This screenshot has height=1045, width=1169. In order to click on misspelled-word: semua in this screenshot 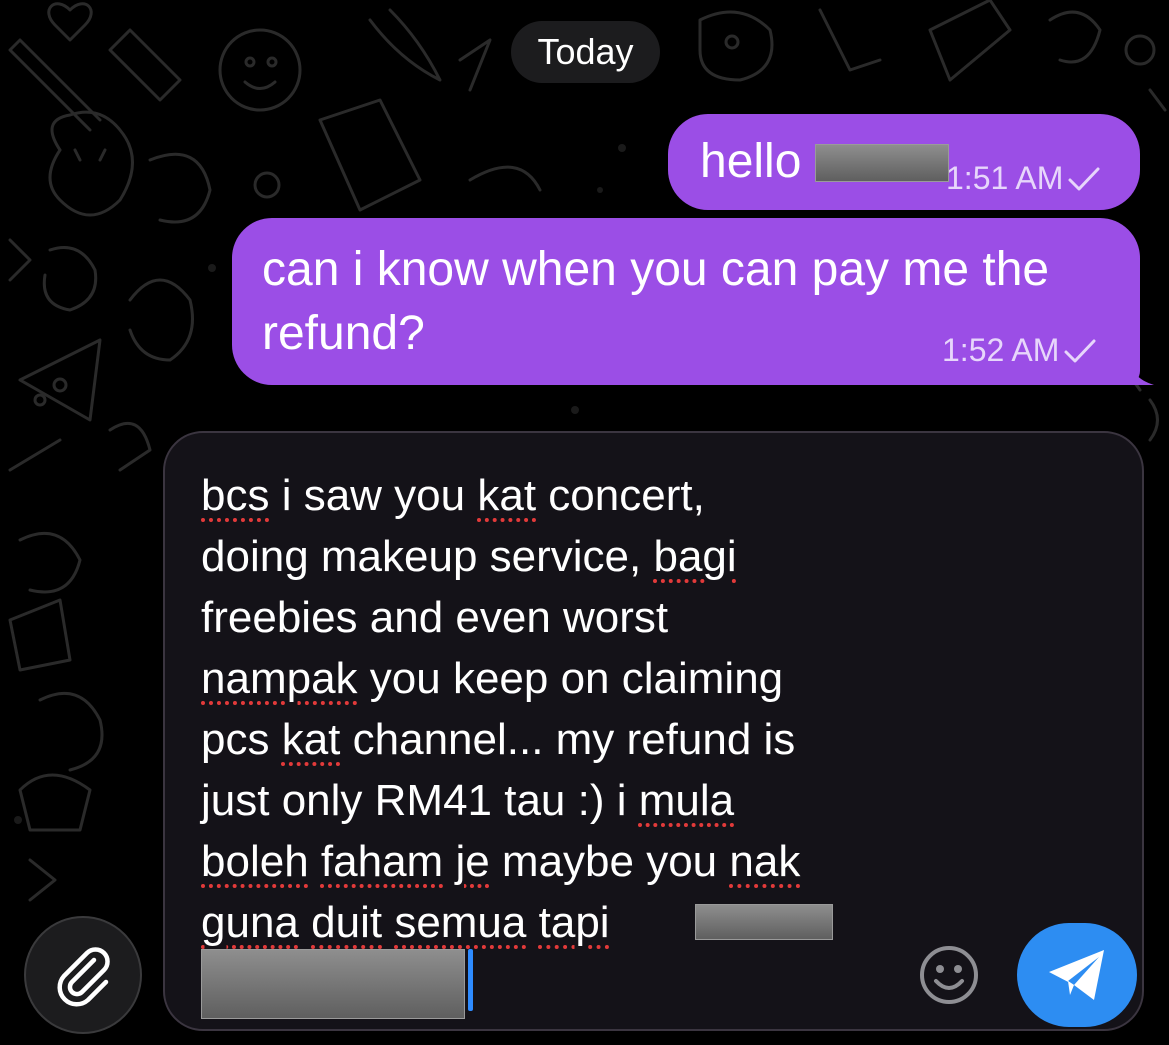, I will do `click(460, 922)`.